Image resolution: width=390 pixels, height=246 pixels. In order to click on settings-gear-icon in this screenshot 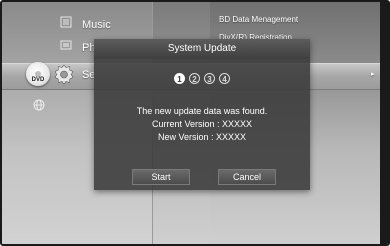, I will do `click(64, 74)`.